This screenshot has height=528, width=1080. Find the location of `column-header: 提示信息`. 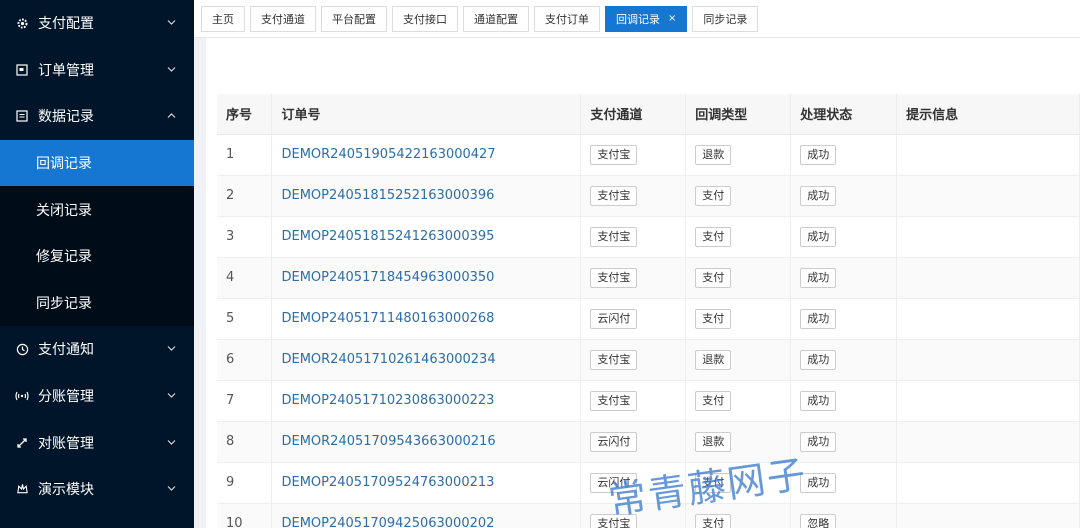

column-header: 提示信息 is located at coordinates (988, 114).